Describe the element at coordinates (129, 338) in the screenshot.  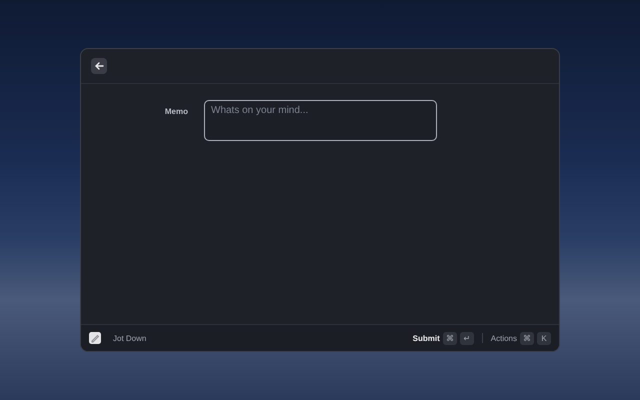
I see `app-name: Jot Down` at that location.